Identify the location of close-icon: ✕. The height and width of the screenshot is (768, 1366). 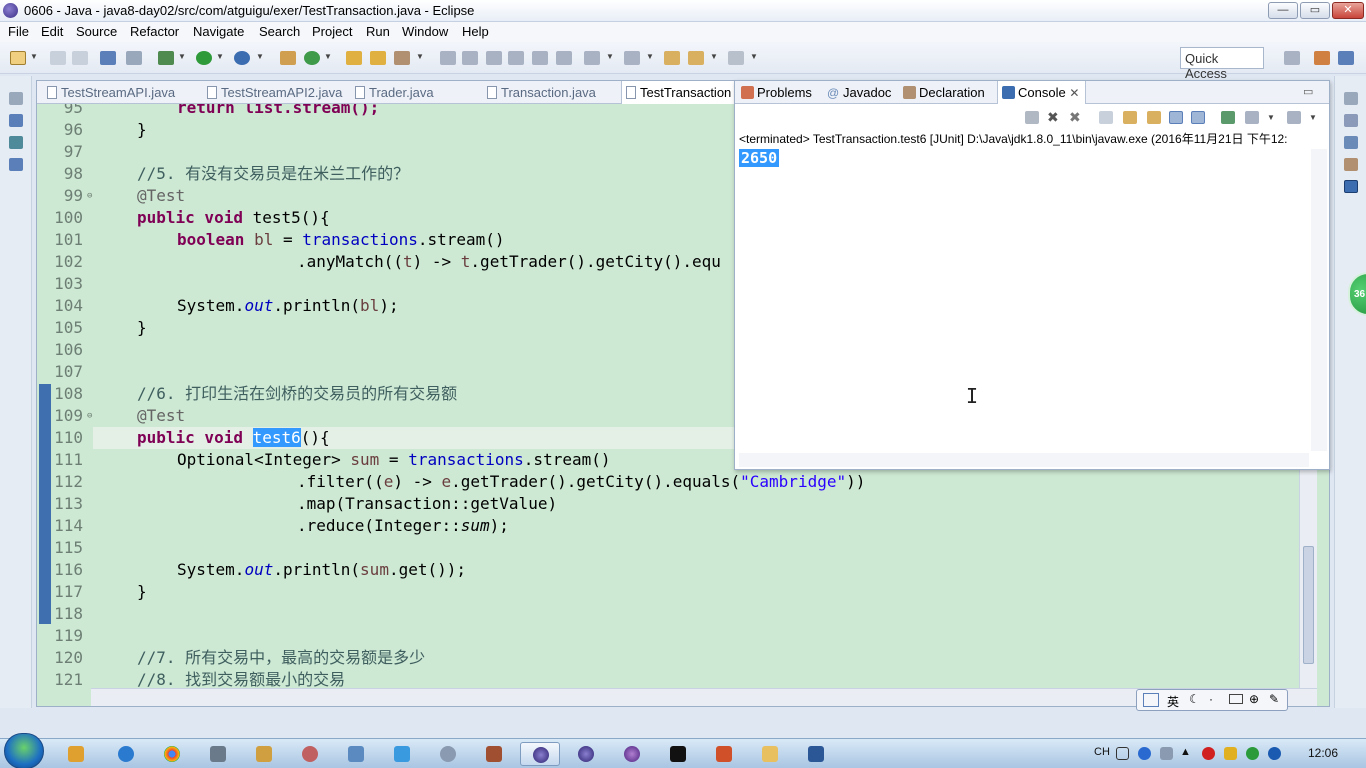
(1074, 93).